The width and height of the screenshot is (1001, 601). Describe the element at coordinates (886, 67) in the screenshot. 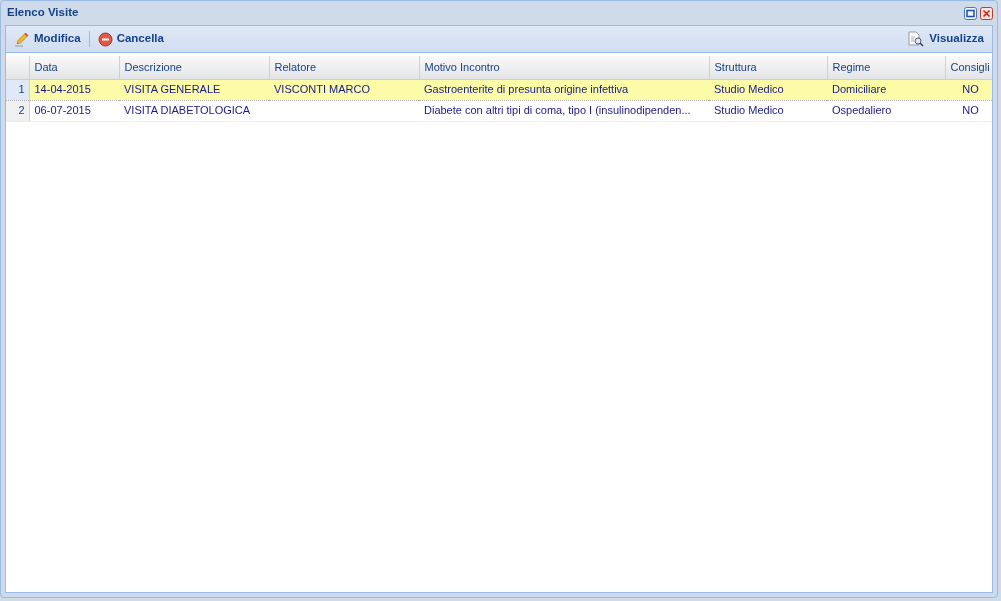

I see `column-header: Regime` at that location.